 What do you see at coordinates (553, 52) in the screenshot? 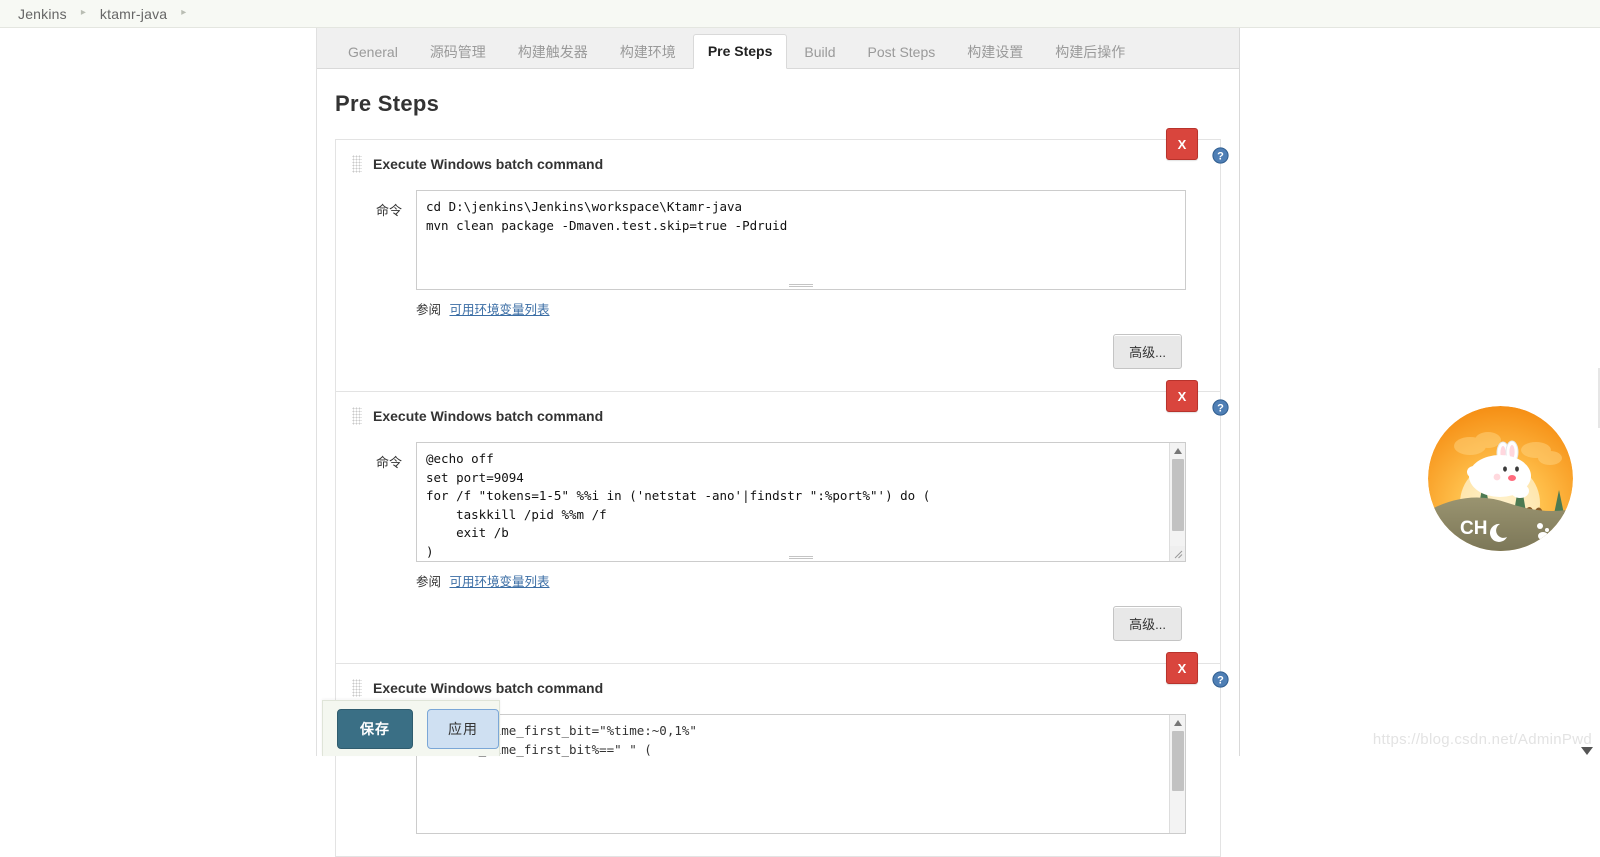
I see `tab-build-triggers: 构建触发器` at bounding box center [553, 52].